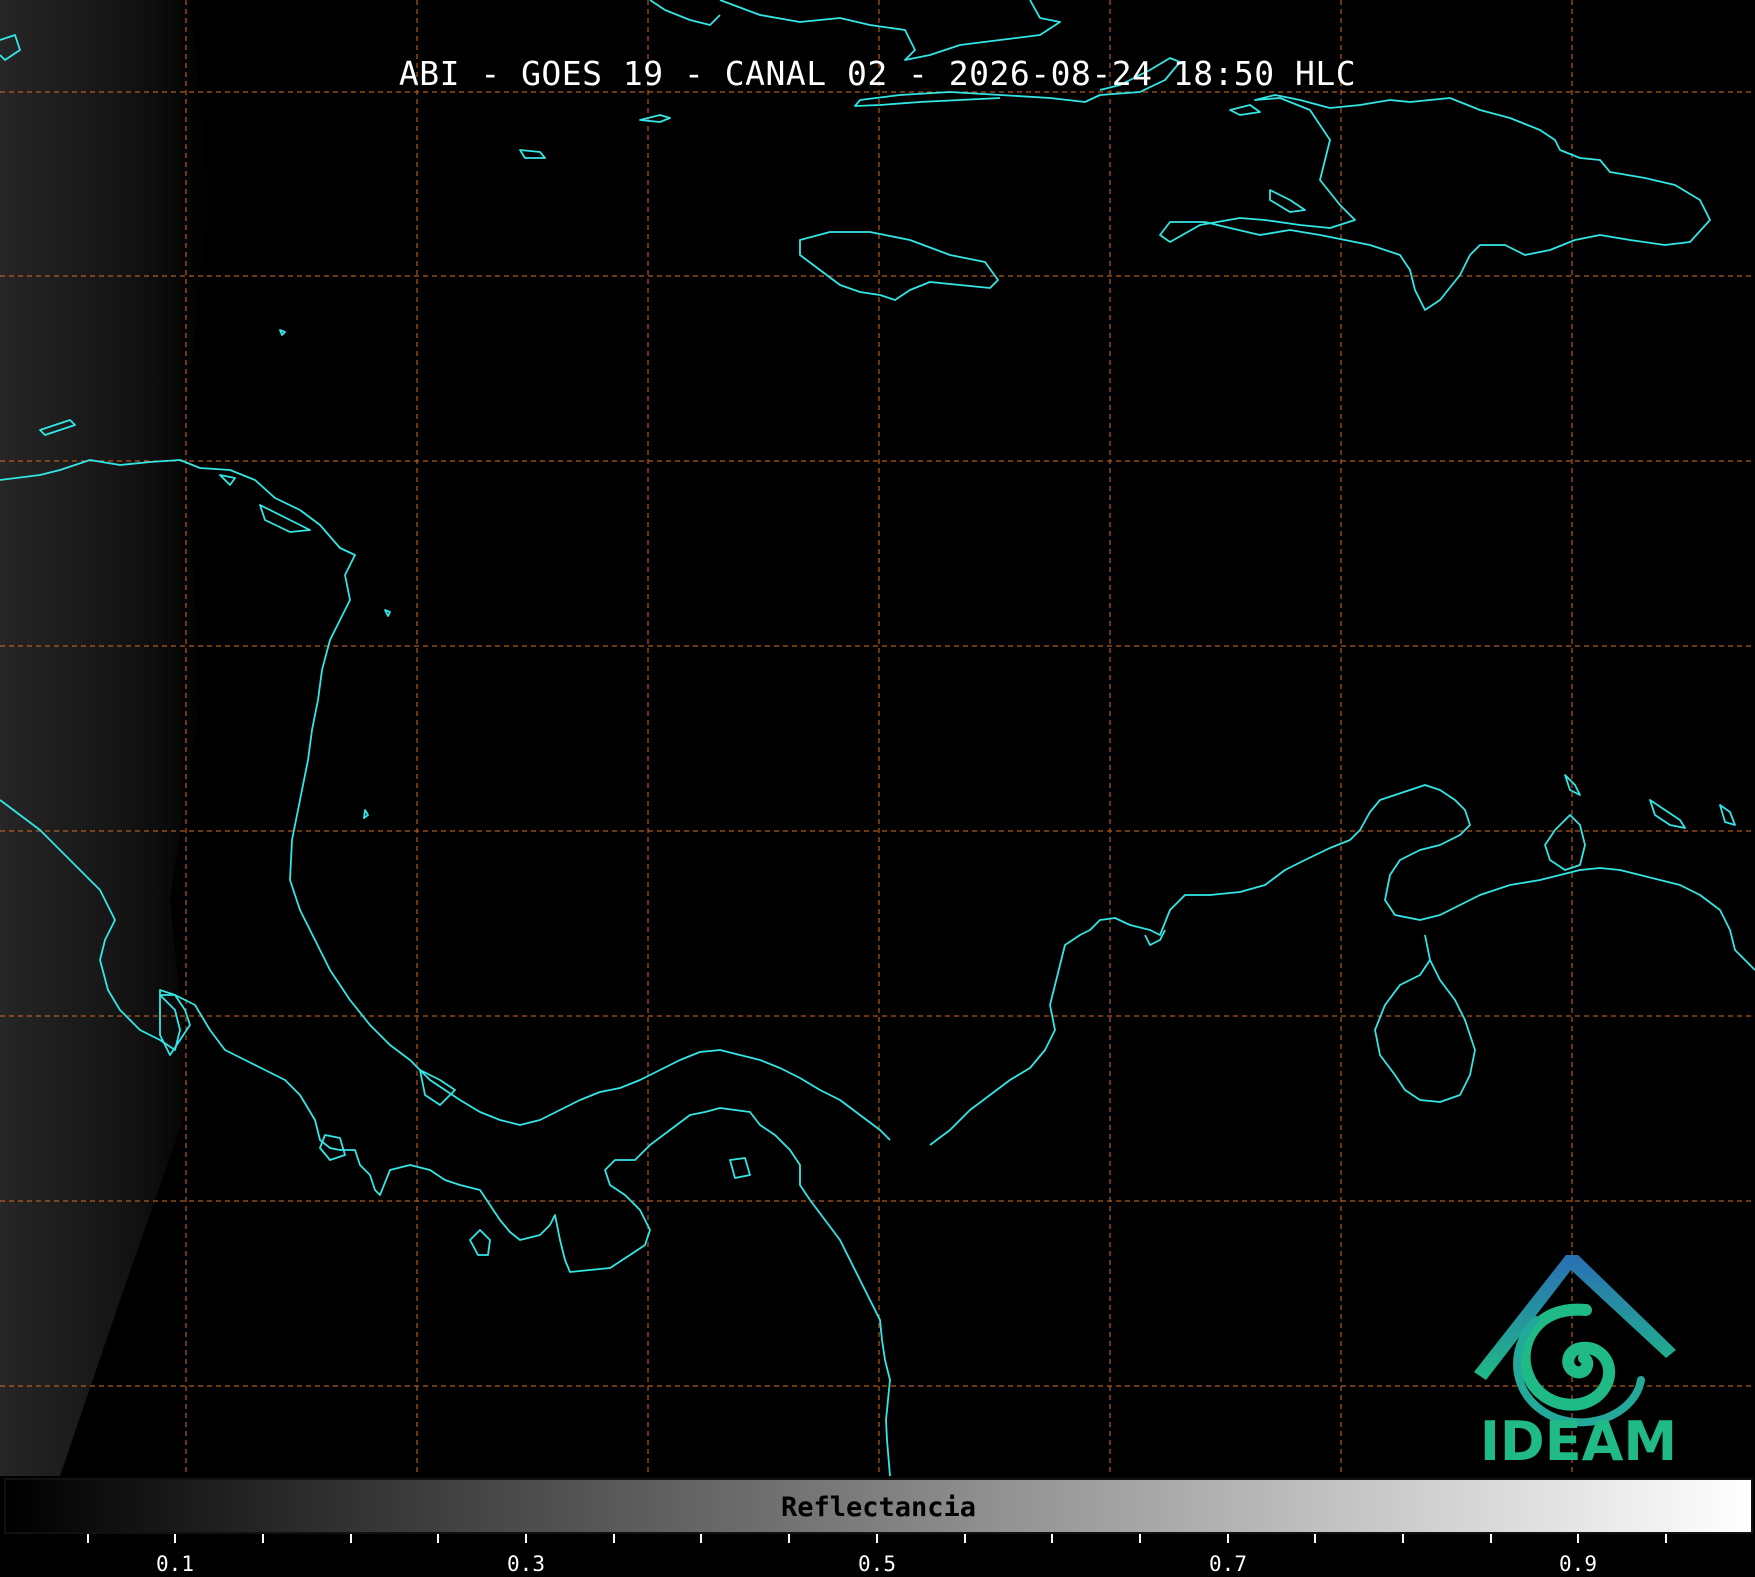 This screenshot has width=1755, height=1577. Describe the element at coordinates (1578, 1441) in the screenshot. I see `ideam-logo-text: IDEAM` at that location.